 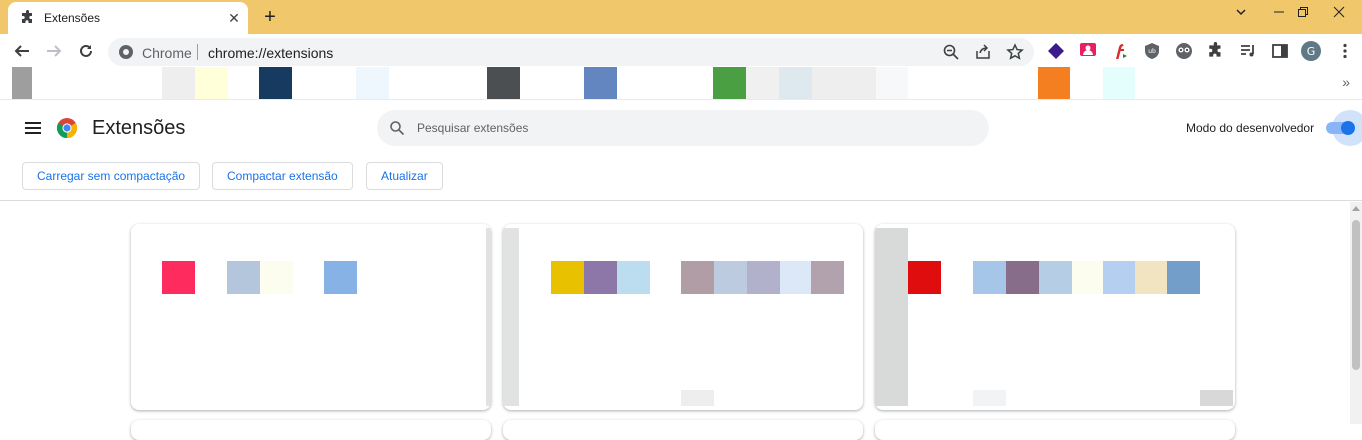 What do you see at coordinates (234, 18) in the screenshot?
I see `tab-close-icon: ✕` at bounding box center [234, 18].